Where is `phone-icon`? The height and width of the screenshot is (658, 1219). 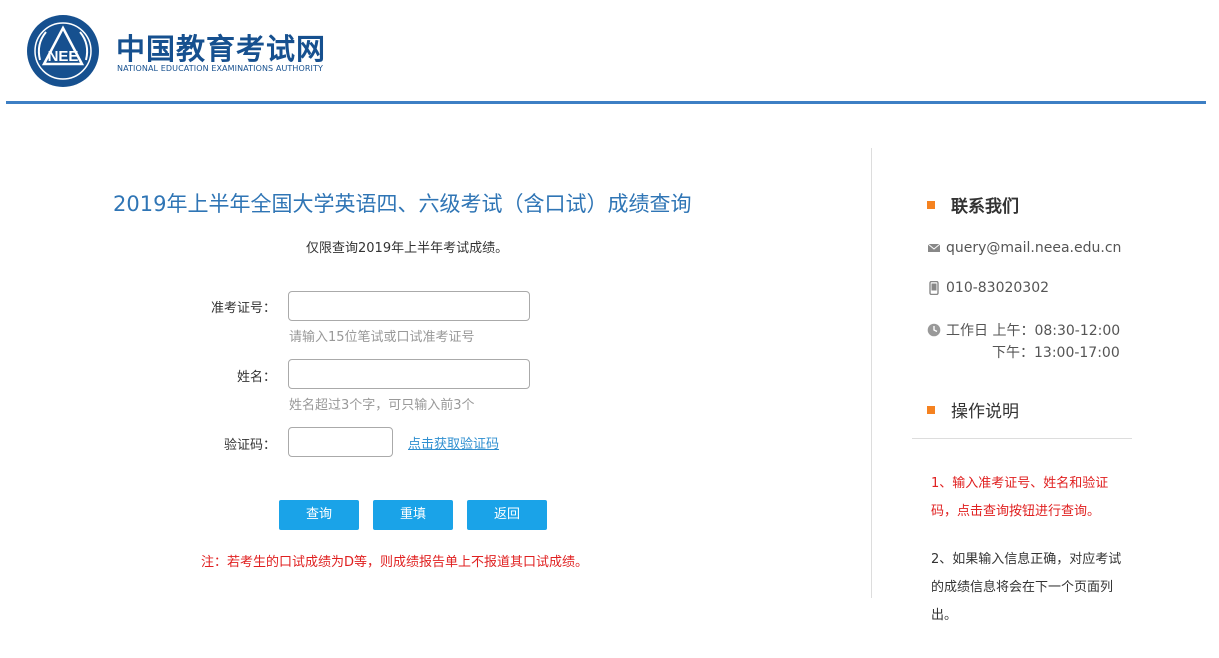 phone-icon is located at coordinates (934, 288).